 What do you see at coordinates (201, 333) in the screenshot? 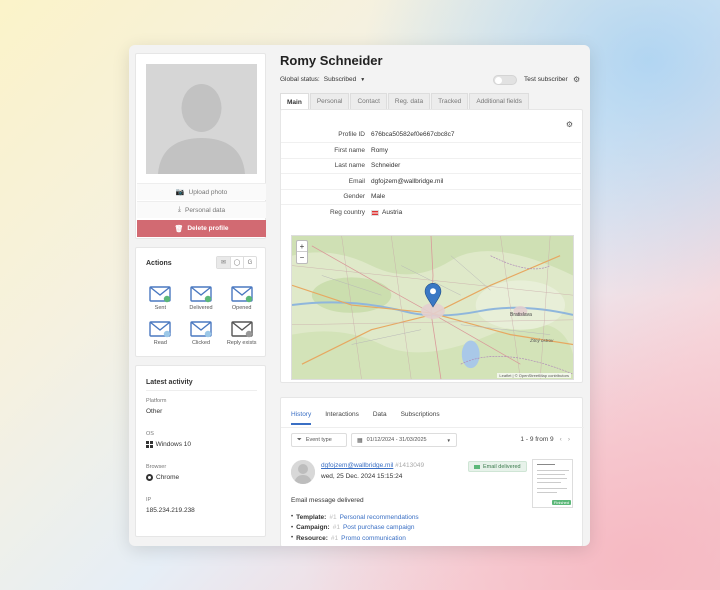
I see `action-clicked: Clicked` at bounding box center [201, 333].